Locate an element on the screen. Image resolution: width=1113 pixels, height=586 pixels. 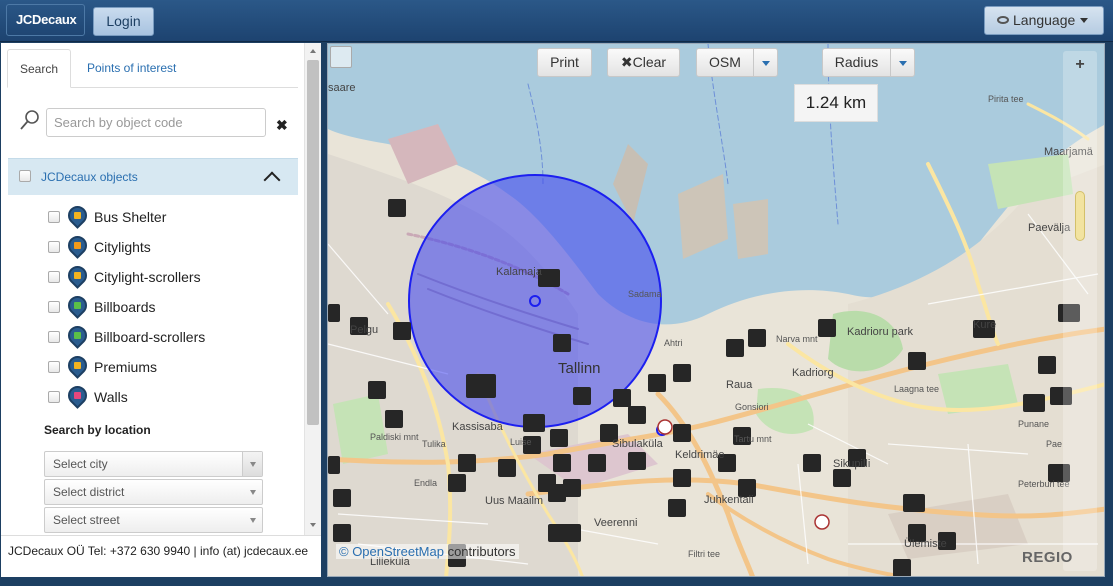
citylight-marker-icon is located at coordinates (77, 245).